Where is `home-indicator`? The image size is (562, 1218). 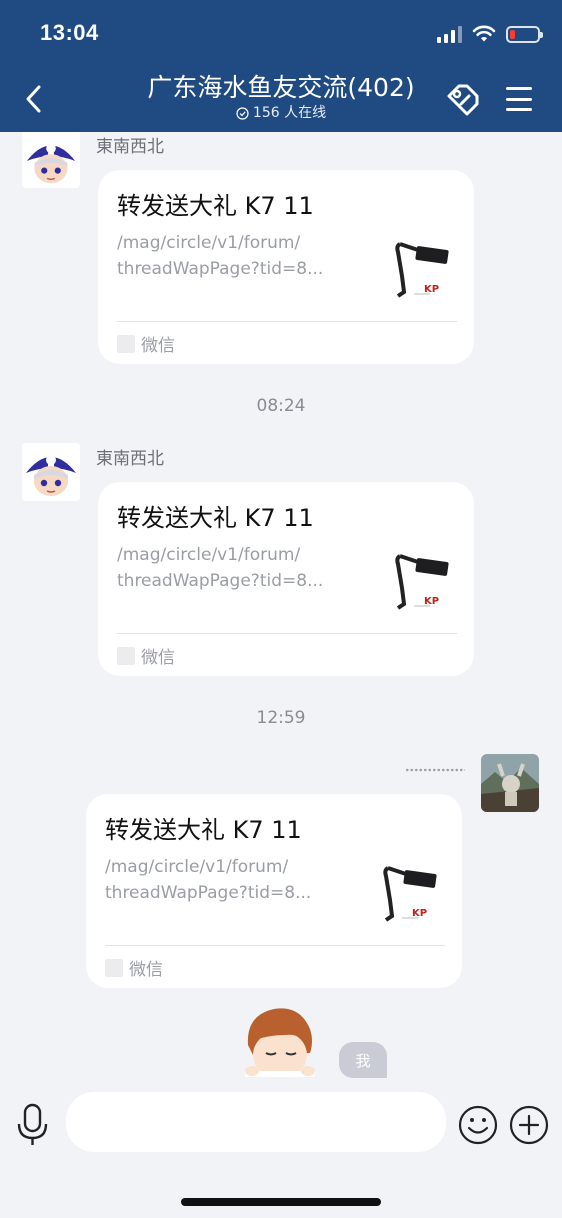
home-indicator is located at coordinates (281, 1202).